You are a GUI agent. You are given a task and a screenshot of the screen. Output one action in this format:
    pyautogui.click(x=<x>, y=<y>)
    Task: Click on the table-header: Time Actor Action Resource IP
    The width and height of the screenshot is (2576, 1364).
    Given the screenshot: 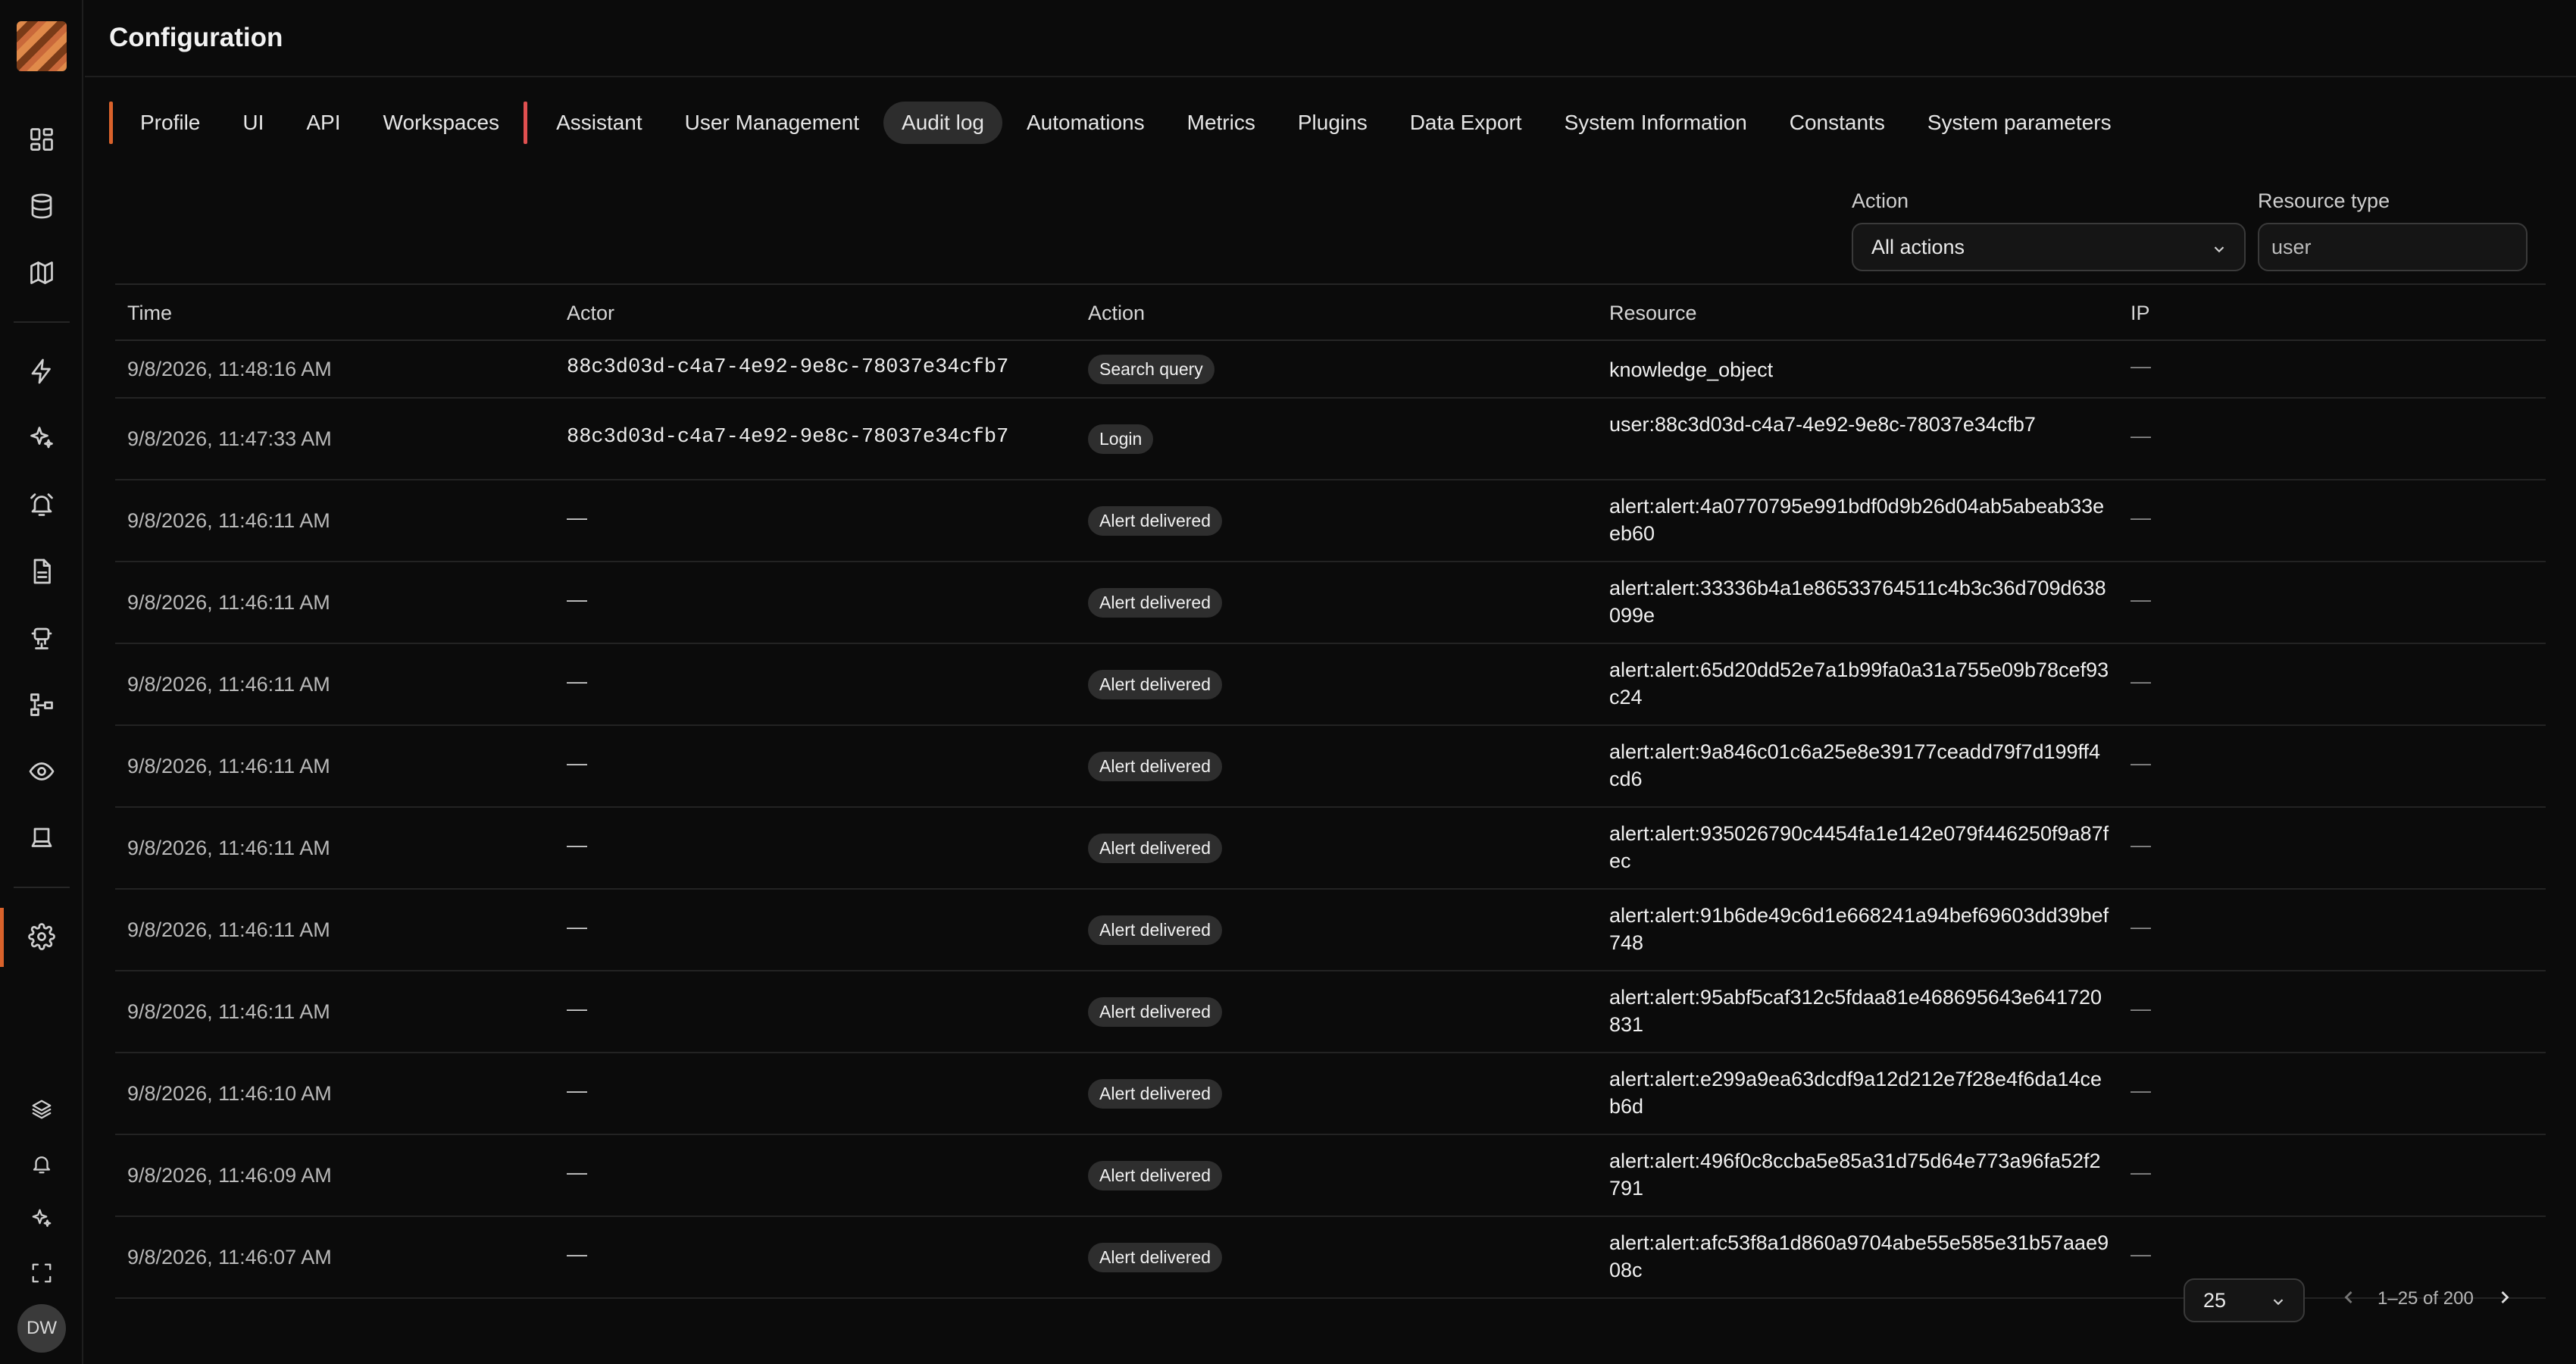 What is the action you would take?
    pyautogui.click(x=1330, y=312)
    